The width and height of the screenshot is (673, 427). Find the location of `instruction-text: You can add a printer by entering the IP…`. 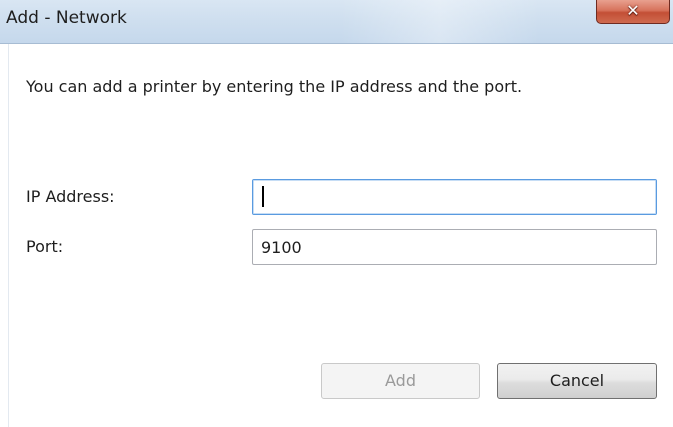

instruction-text: You can add a printer by entering the IP… is located at coordinates (274, 86).